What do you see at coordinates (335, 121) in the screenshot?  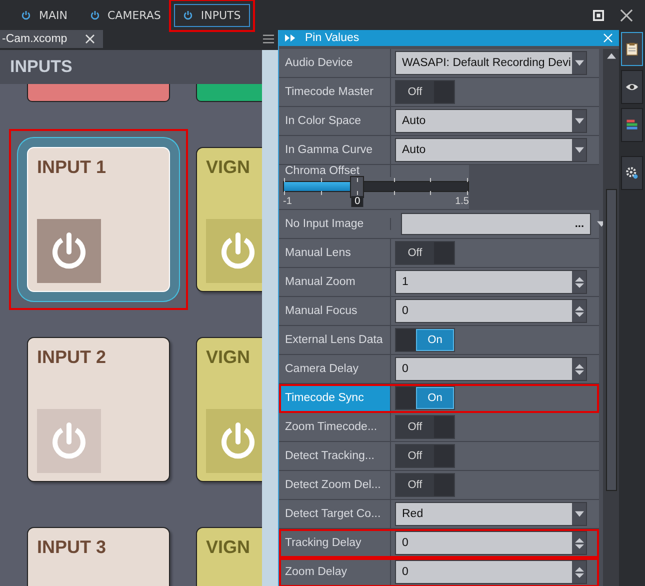 I see `property-label: In Color Space` at bounding box center [335, 121].